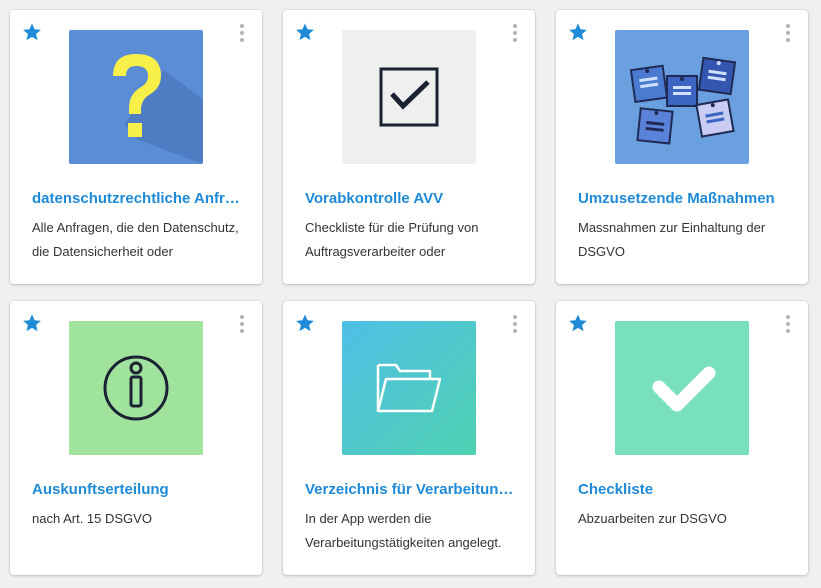 Image resolution: width=821 pixels, height=588 pixels. I want to click on app-card-checkliste: Checkliste Abzuarbeiten zur DSGVO, so click(682, 438).